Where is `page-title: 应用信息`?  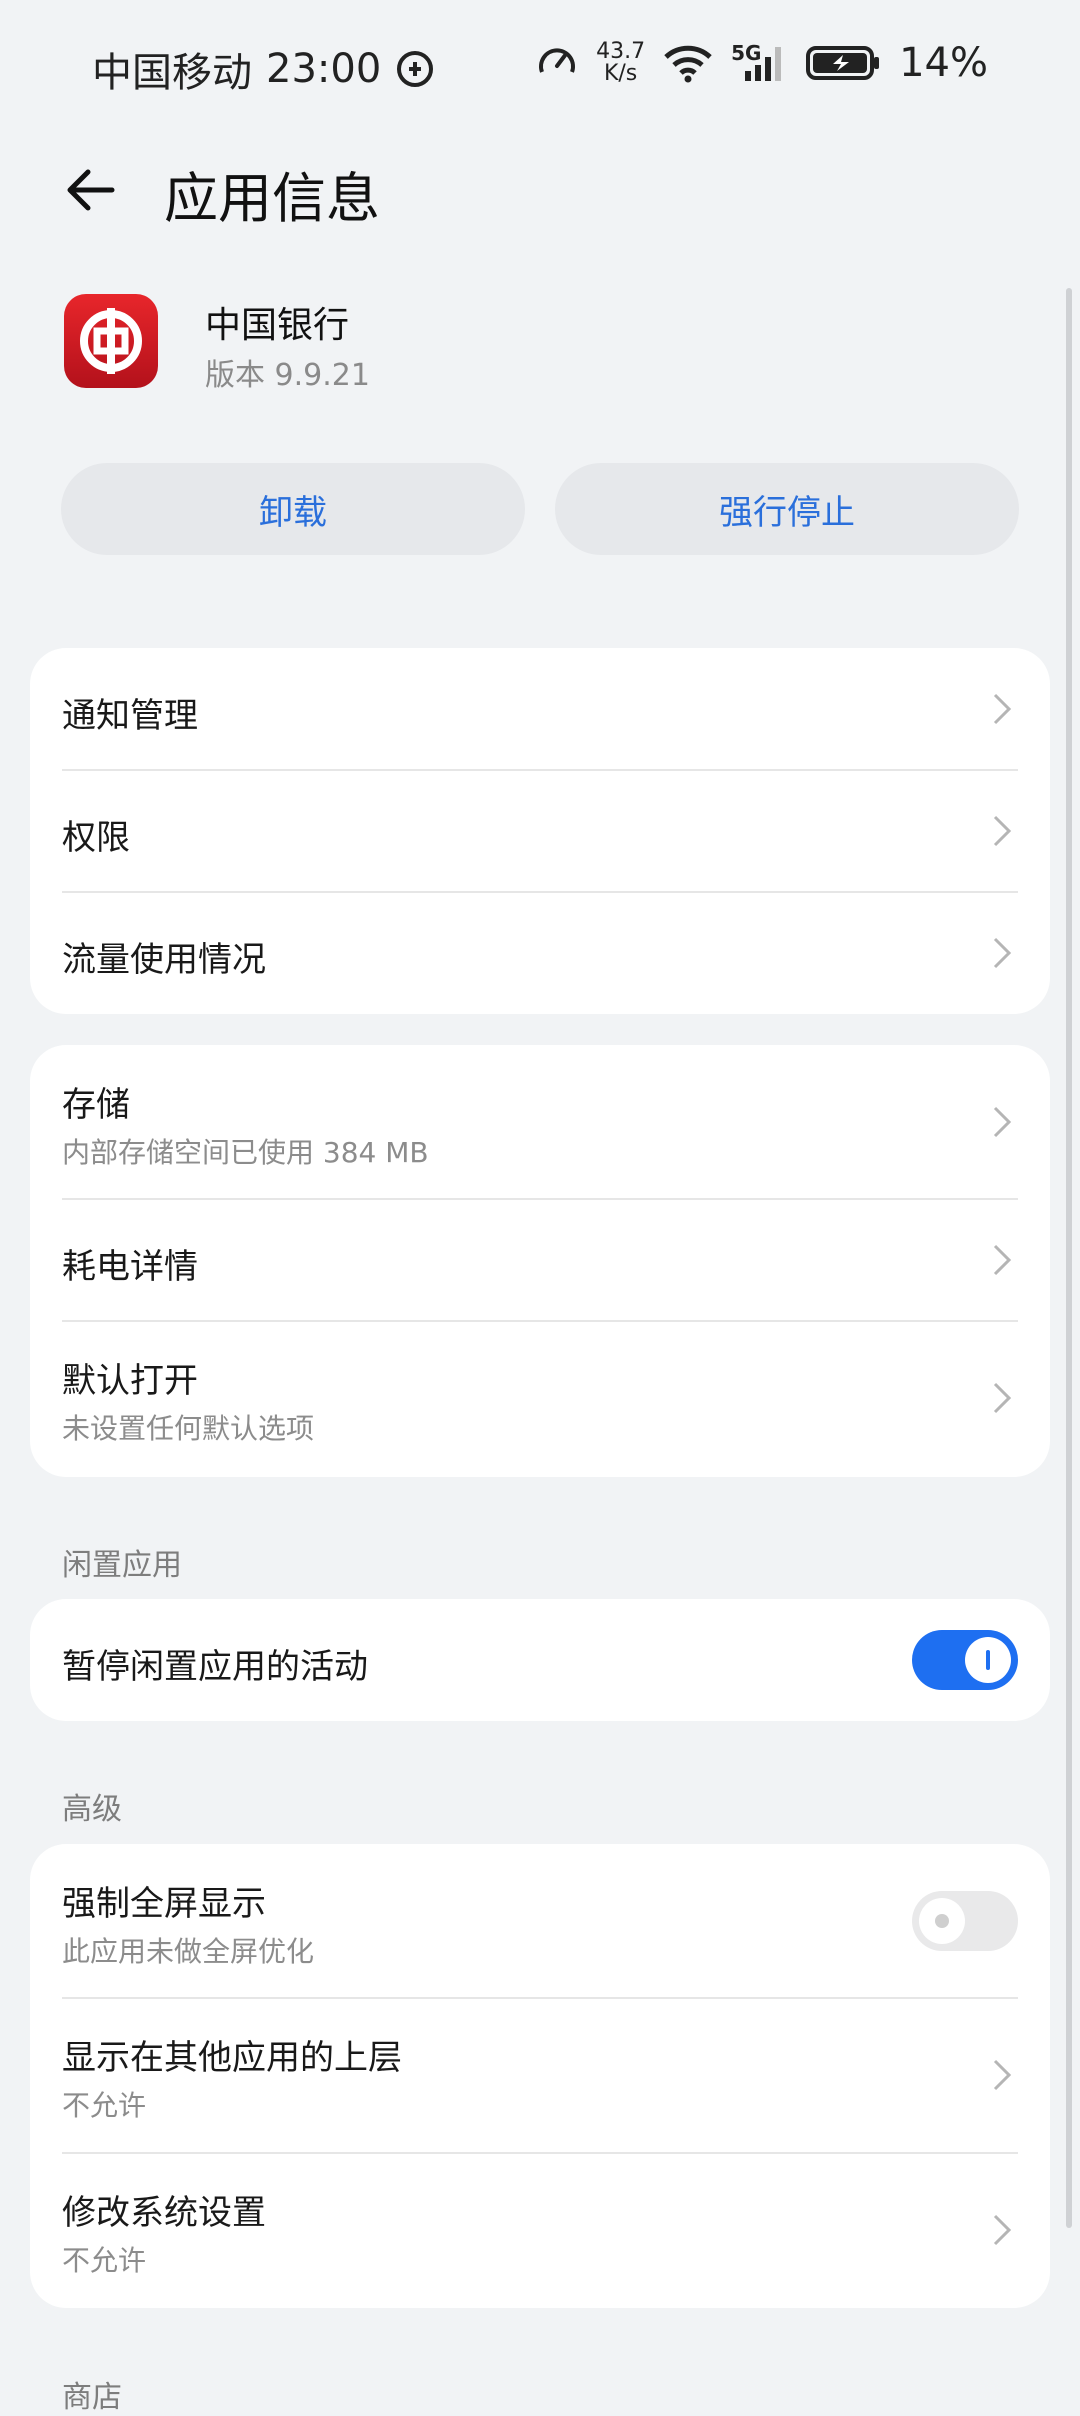 page-title: 应用信息 is located at coordinates (272, 198).